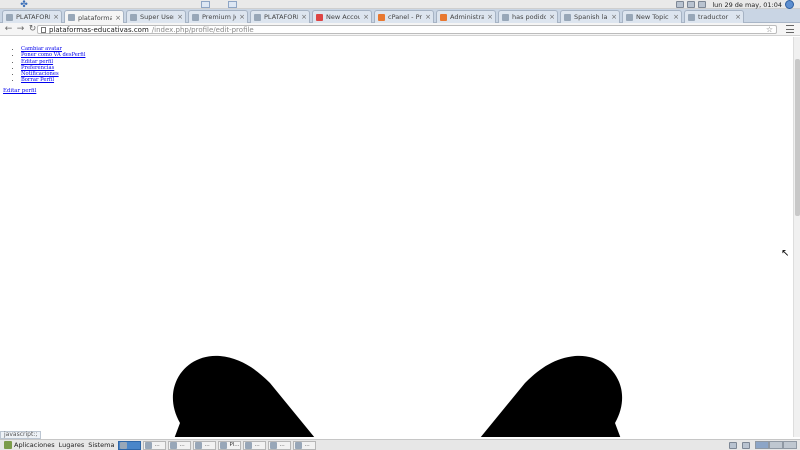 The height and width of the screenshot is (450, 800). I want to click on status-url-tooltip: javascript:;, so click(21, 435).